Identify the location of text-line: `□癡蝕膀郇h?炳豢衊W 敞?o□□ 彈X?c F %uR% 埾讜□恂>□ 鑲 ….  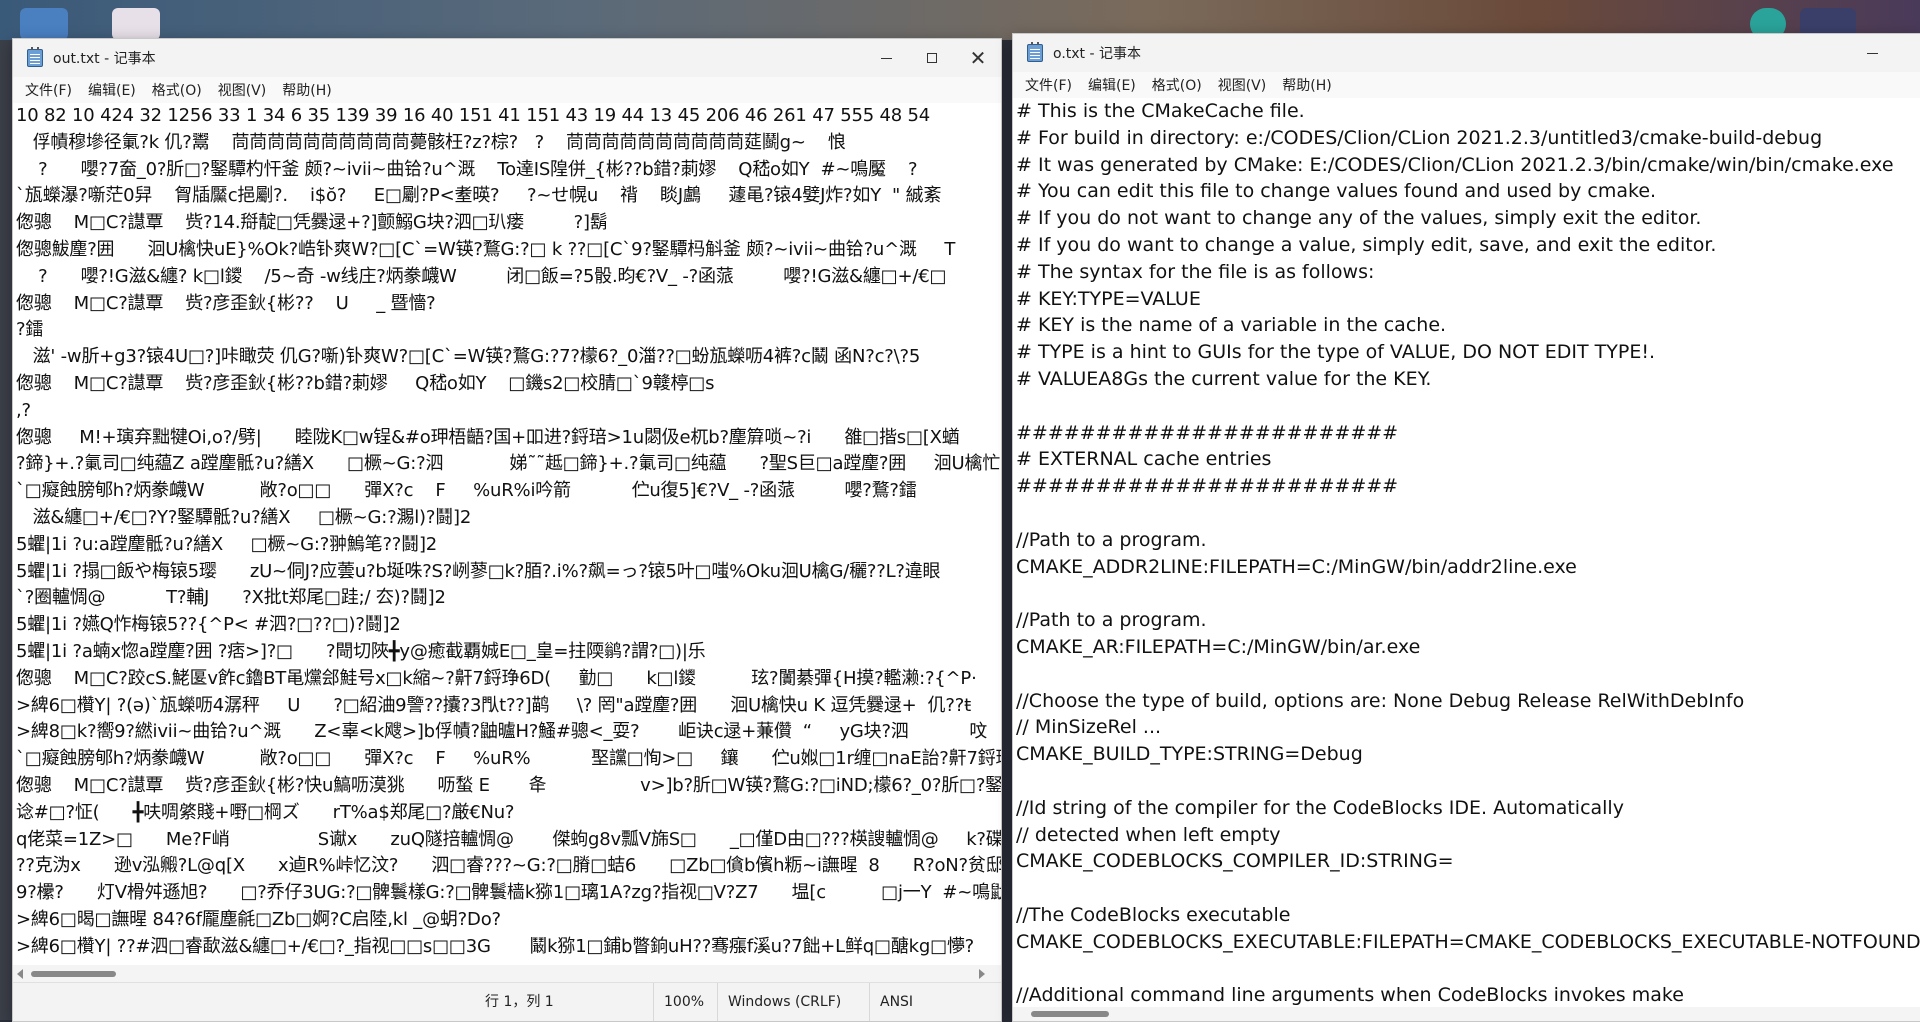
(507, 759).